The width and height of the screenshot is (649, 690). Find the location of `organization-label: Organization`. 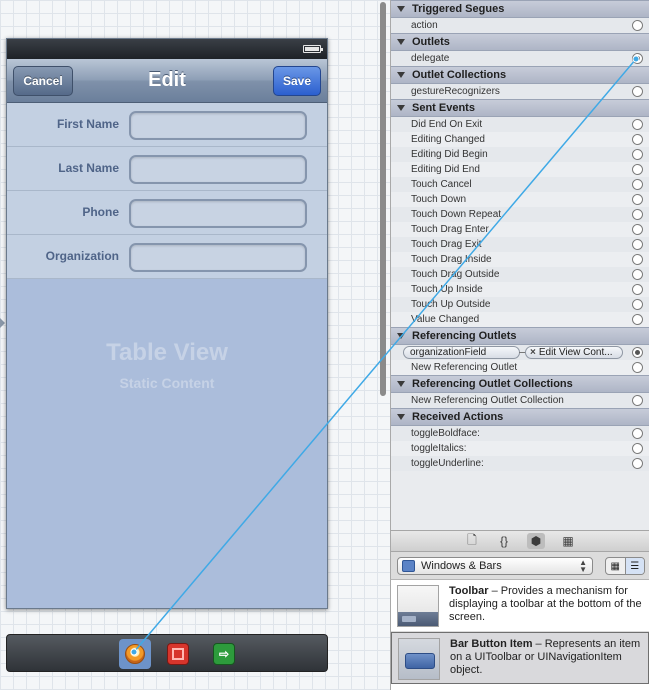

organization-label: Organization is located at coordinates (82, 256).